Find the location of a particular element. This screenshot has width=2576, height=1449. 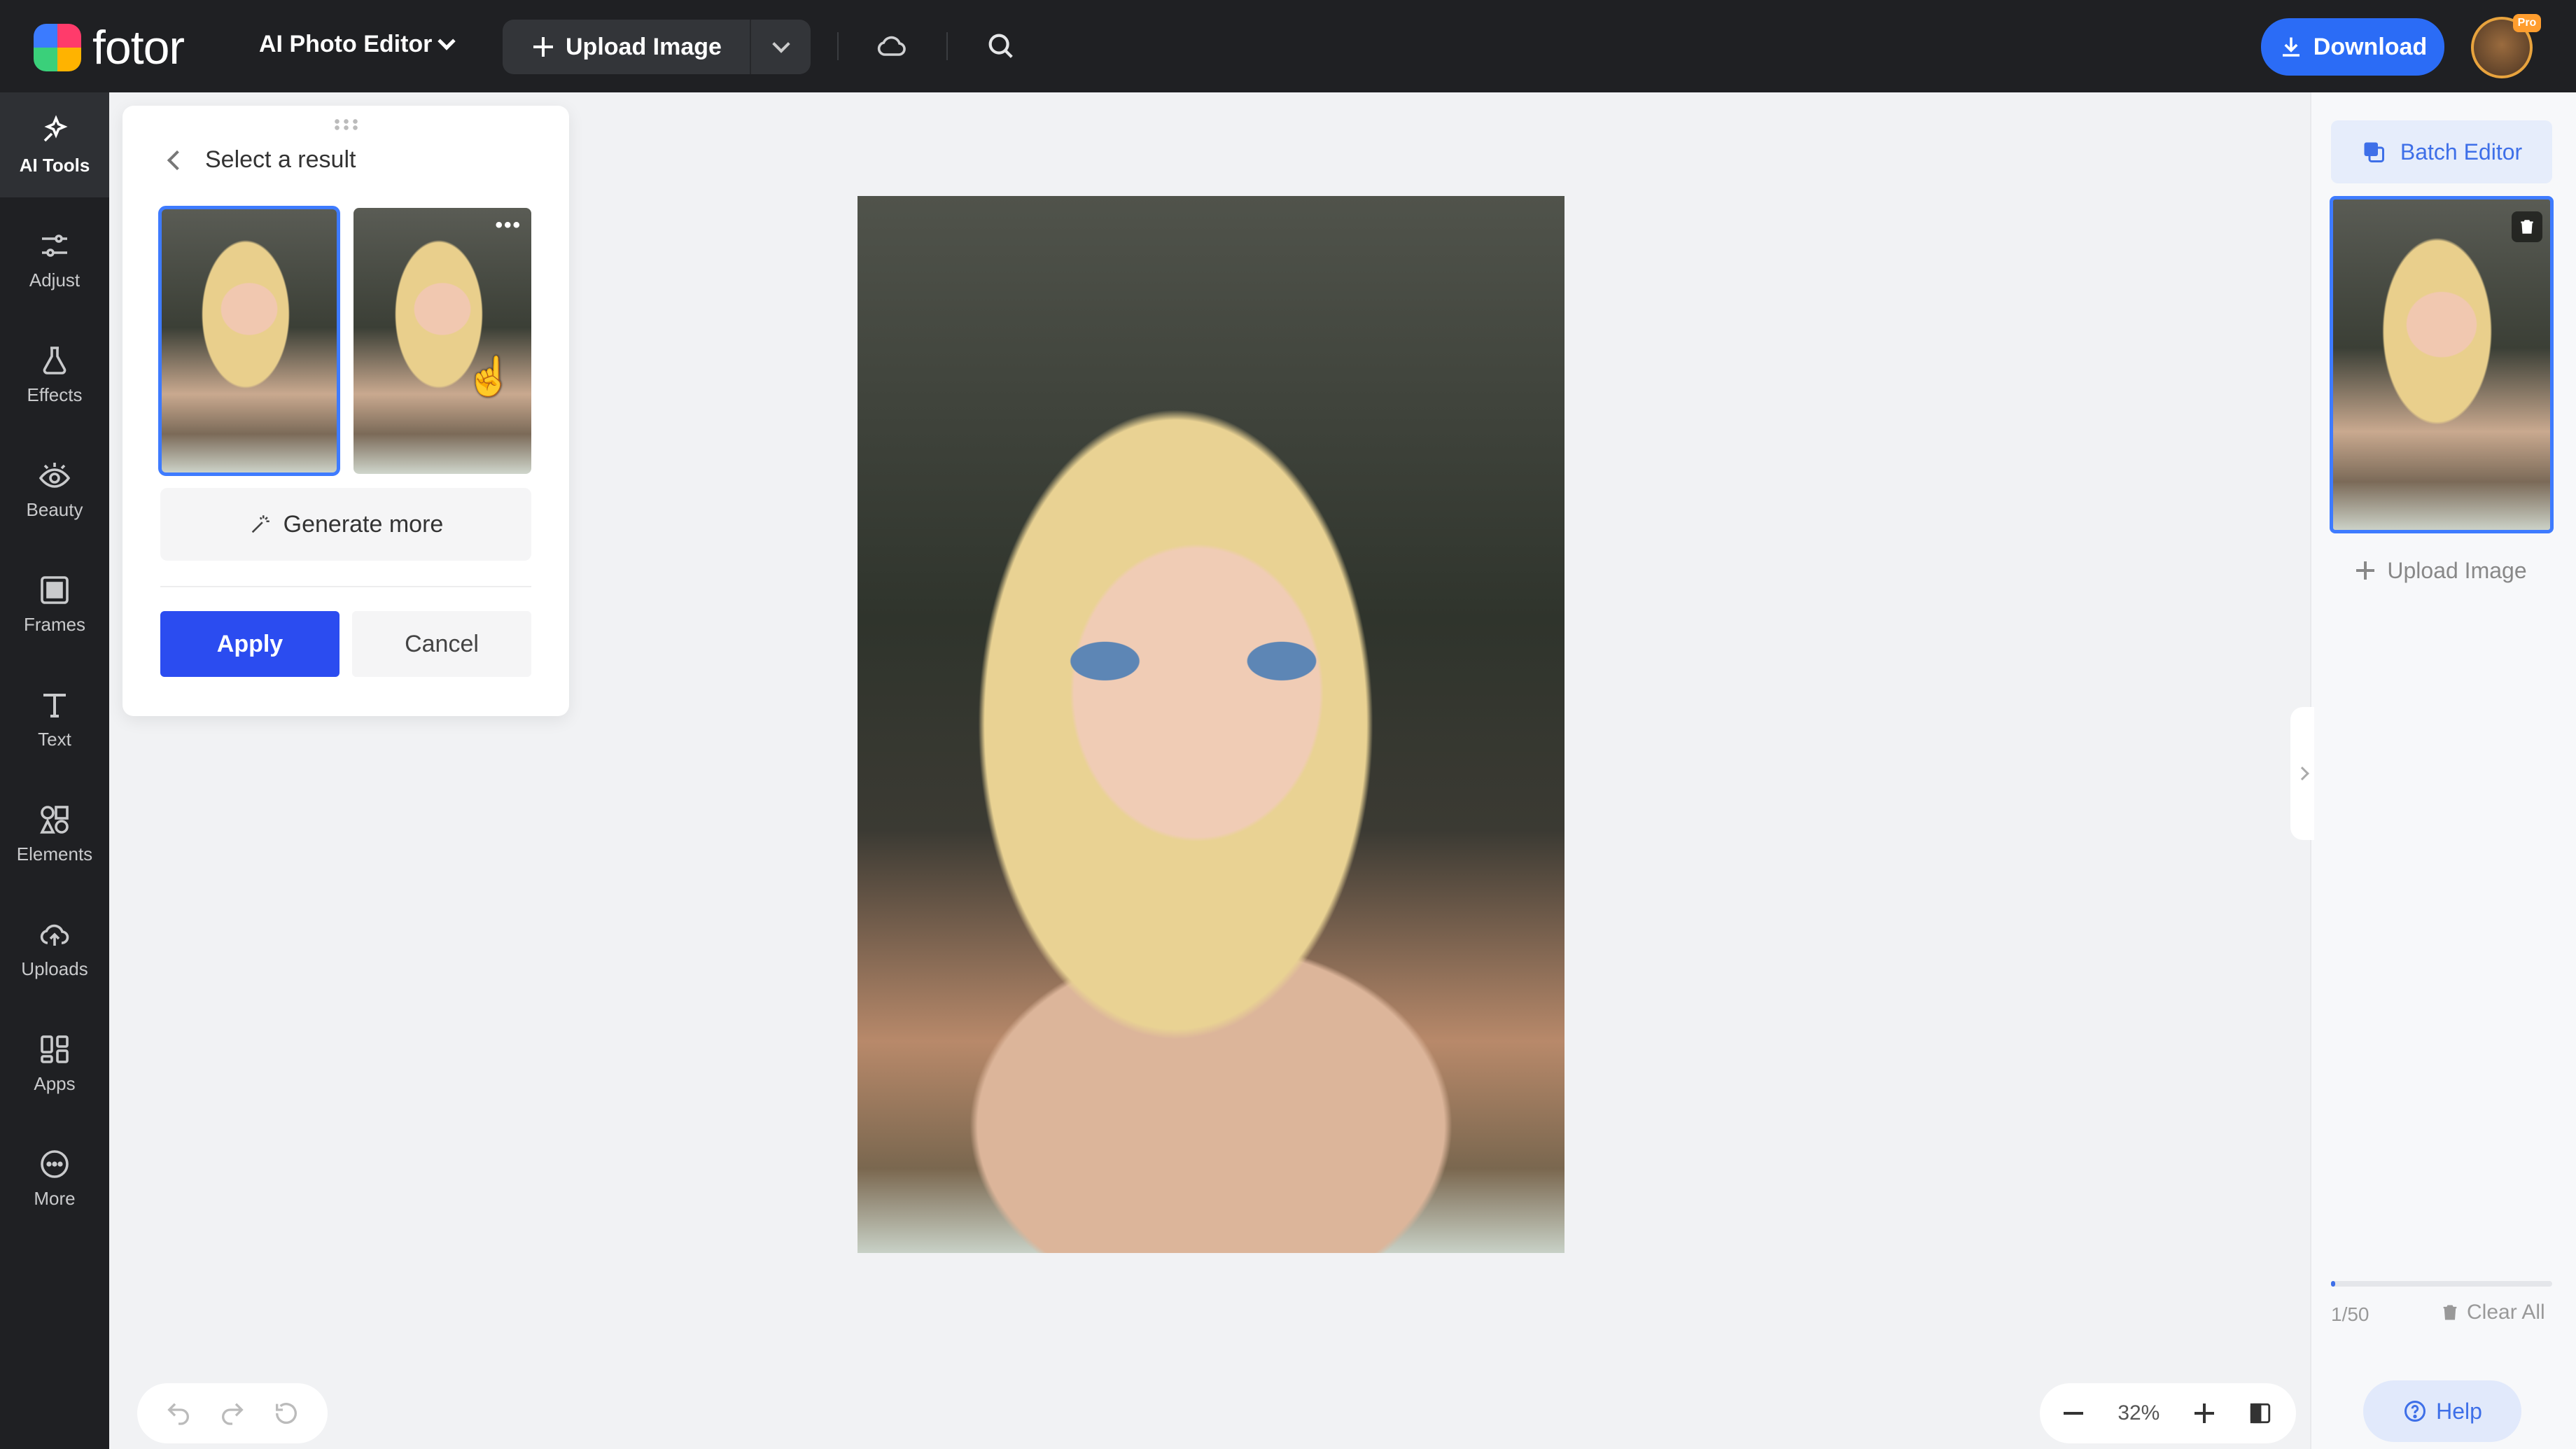

sidebar-item-label: Beauty is located at coordinates (54, 509).